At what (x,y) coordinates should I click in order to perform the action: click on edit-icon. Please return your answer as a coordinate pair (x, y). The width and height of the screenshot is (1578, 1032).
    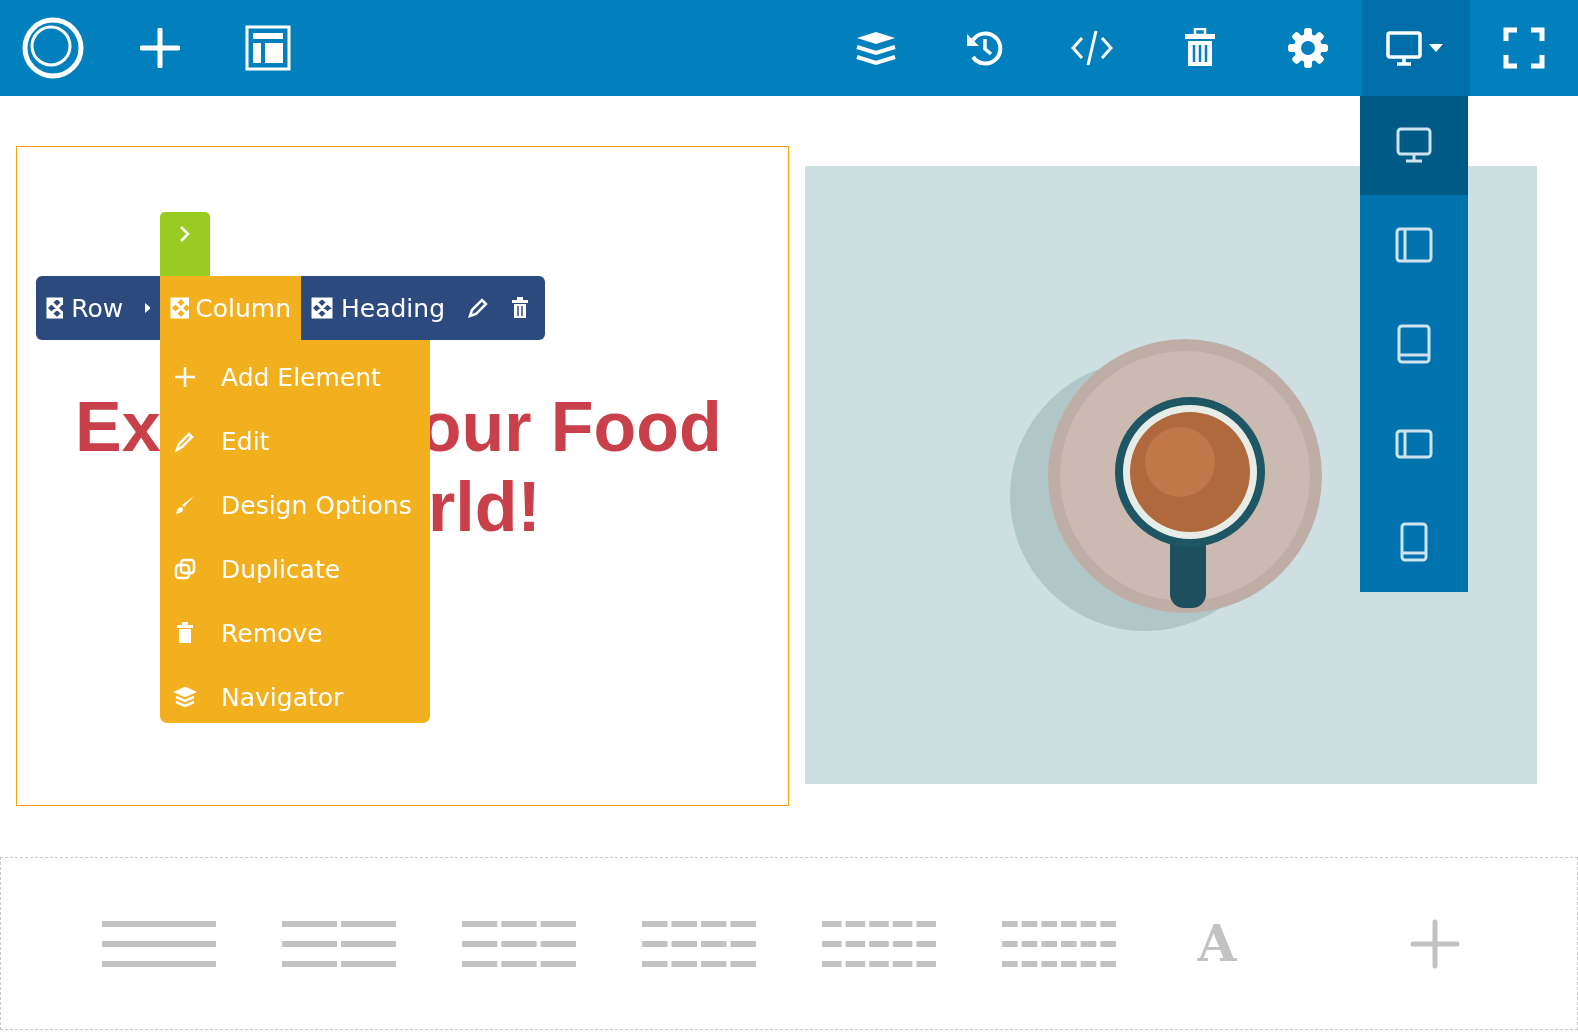
    Looking at the image, I should click on (478, 308).